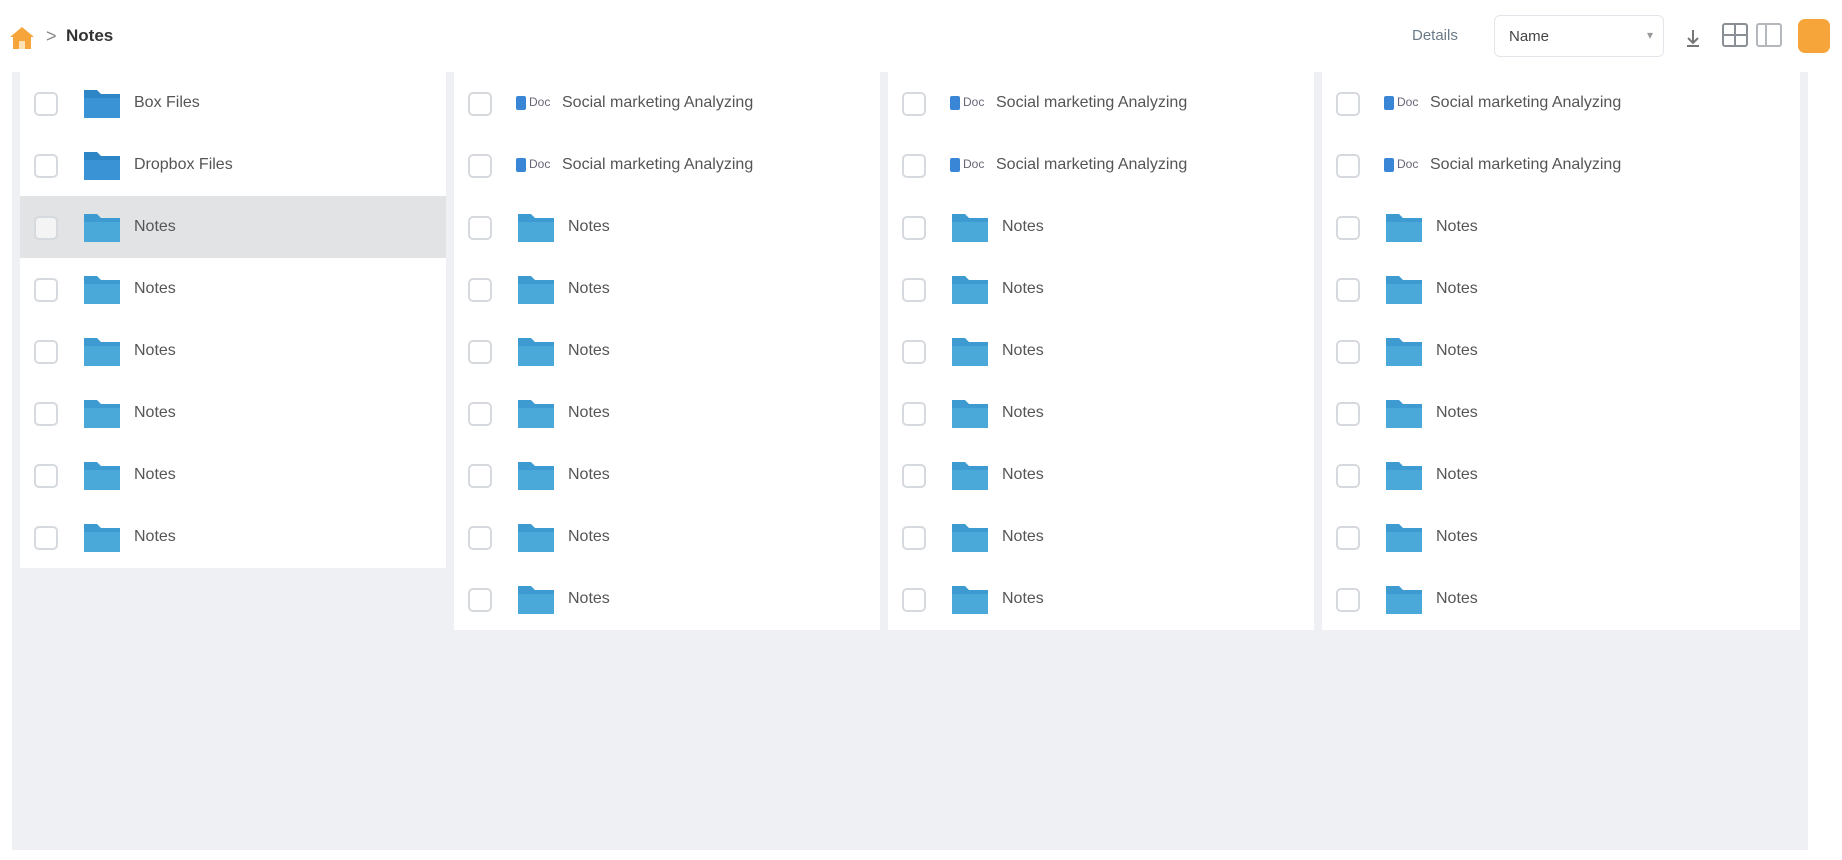 Image resolution: width=1842 pixels, height=860 pixels. I want to click on breadcrumb-current: Notes, so click(89, 36).